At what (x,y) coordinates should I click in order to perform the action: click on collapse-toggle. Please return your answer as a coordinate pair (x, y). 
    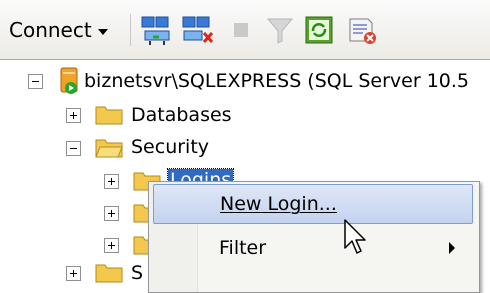
    Looking at the image, I should click on (35, 81).